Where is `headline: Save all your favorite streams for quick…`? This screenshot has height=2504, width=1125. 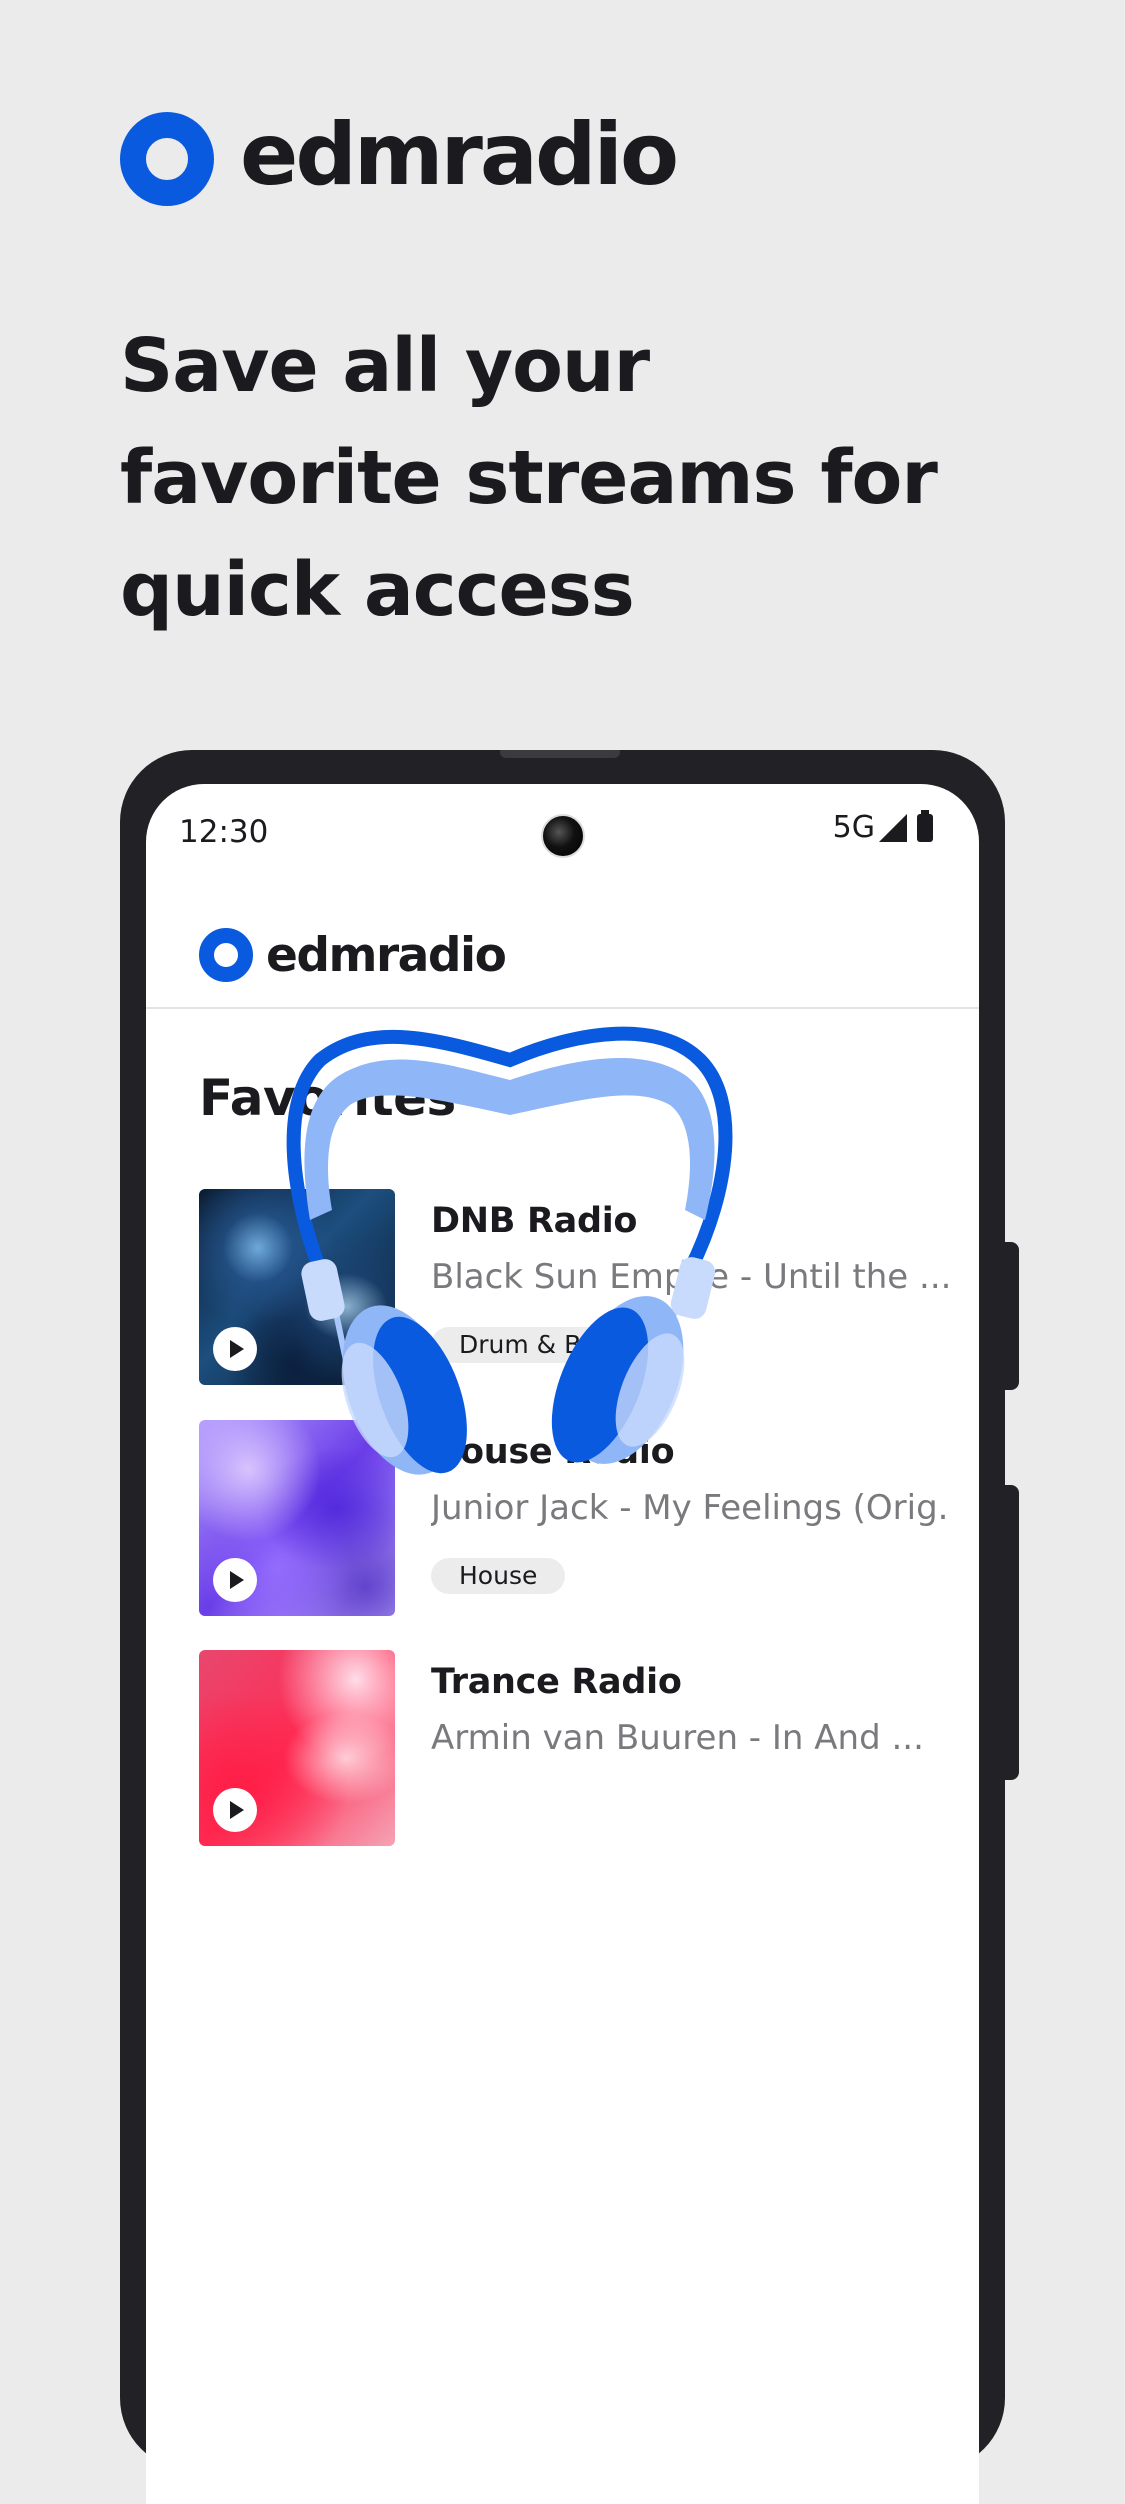 headline: Save all your favorite streams for quick… is located at coordinates (570, 478).